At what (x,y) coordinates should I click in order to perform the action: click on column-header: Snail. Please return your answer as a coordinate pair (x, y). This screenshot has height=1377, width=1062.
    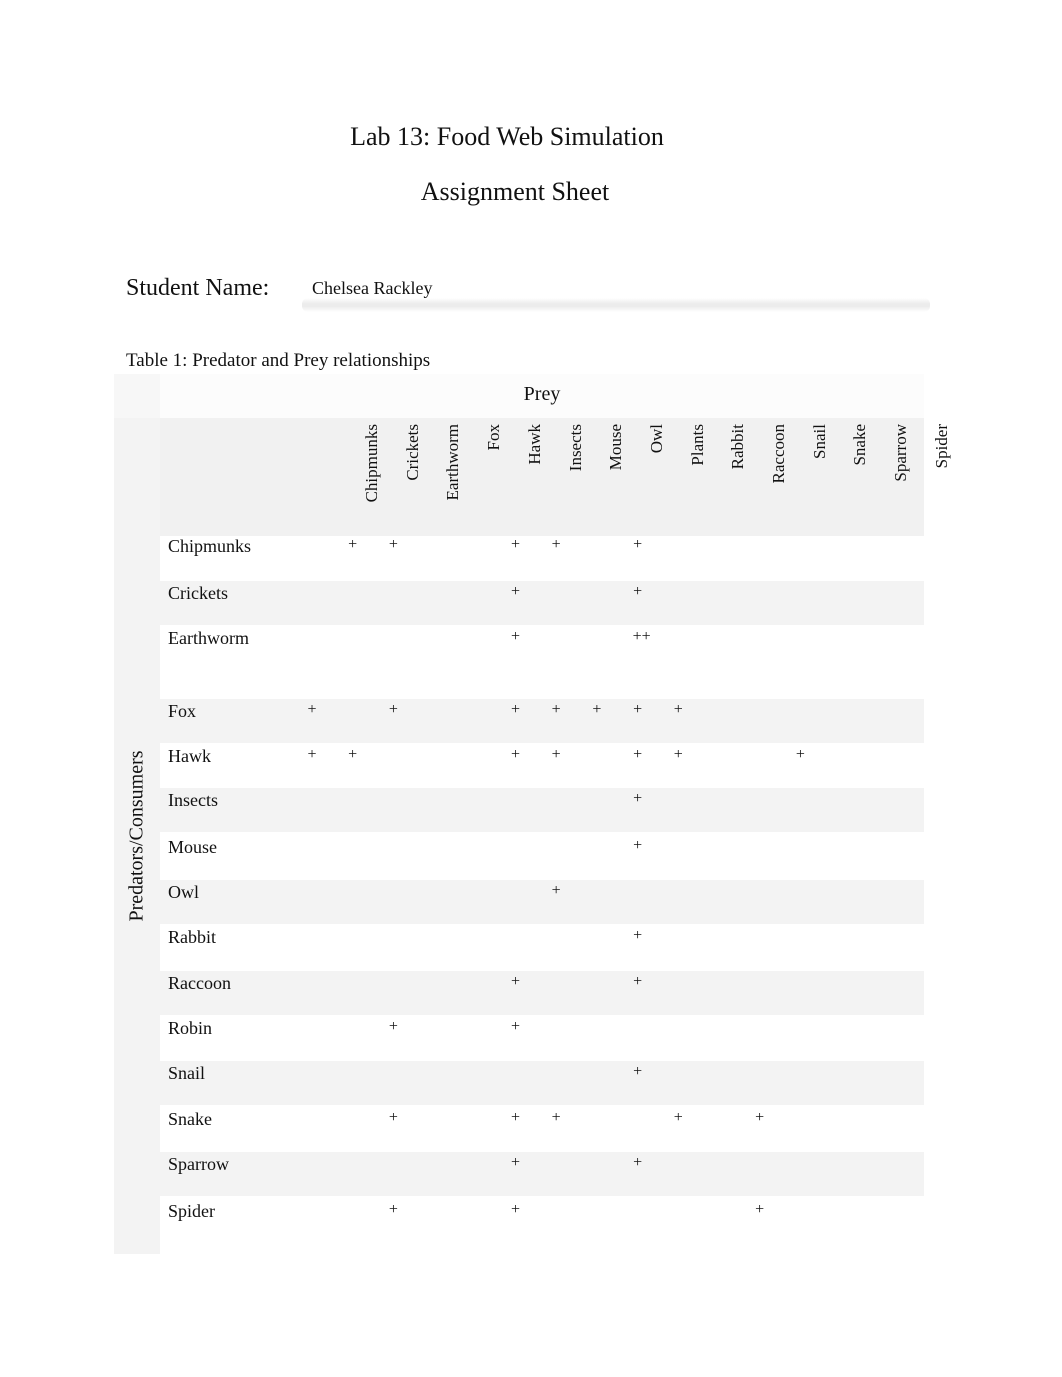
    Looking at the image, I should click on (818, 477).